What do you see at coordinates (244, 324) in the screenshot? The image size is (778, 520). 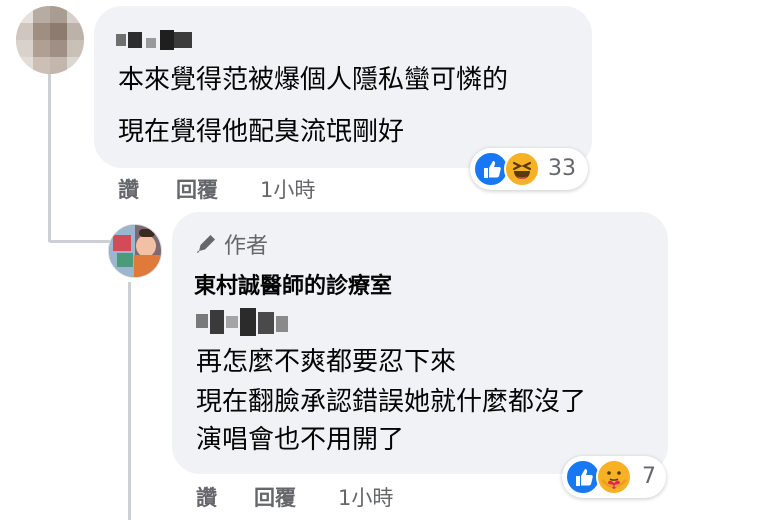 I see `tagged-name` at bounding box center [244, 324].